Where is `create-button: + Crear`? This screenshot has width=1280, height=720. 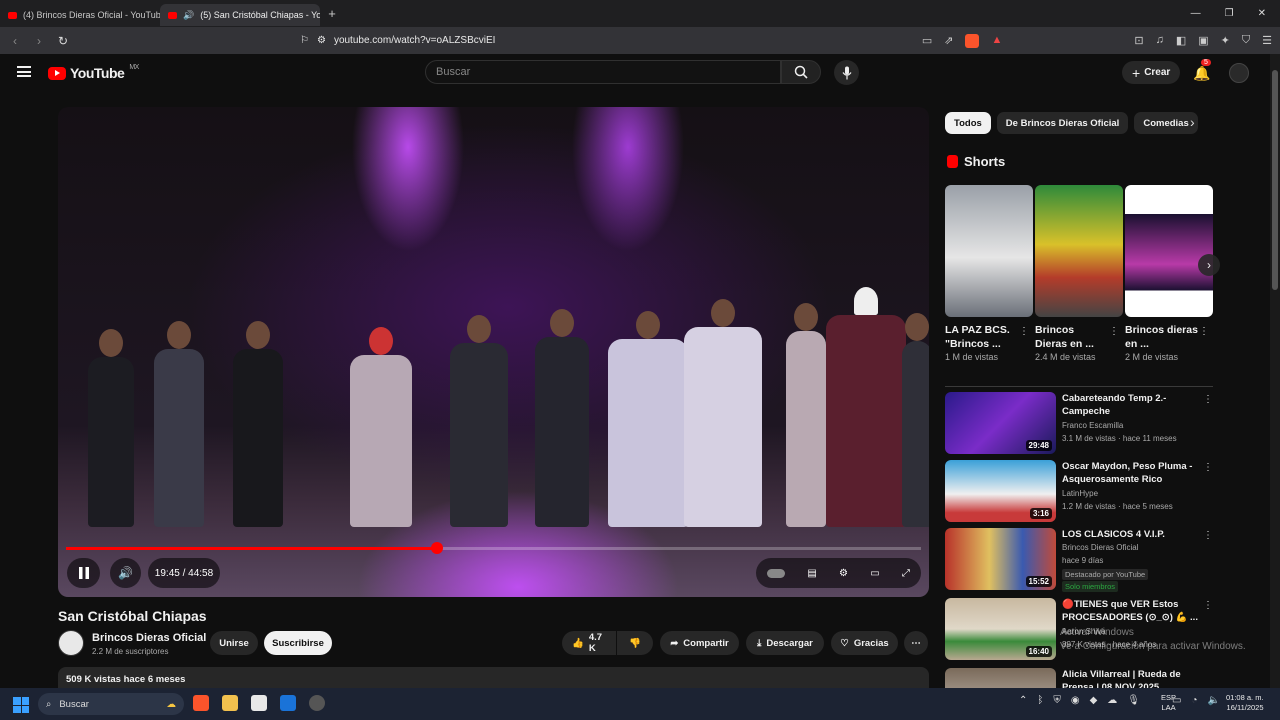
create-button: + Crear is located at coordinates (1151, 72).